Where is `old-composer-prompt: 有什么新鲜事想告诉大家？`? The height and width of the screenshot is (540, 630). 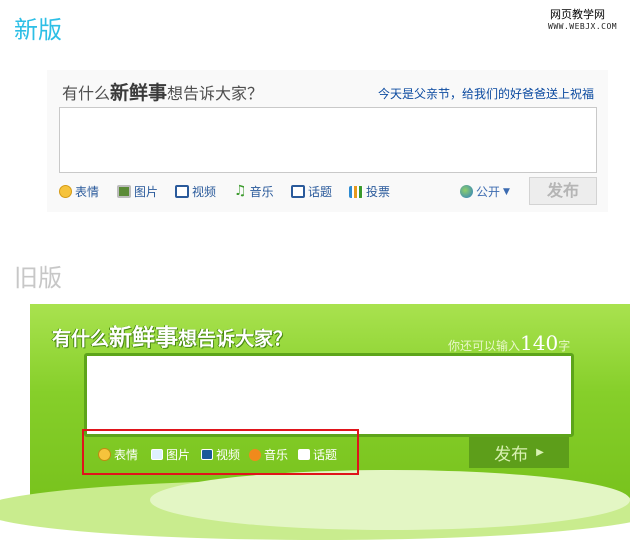 old-composer-prompt: 有什么新鲜事想告诉大家？ is located at coordinates (172, 335).